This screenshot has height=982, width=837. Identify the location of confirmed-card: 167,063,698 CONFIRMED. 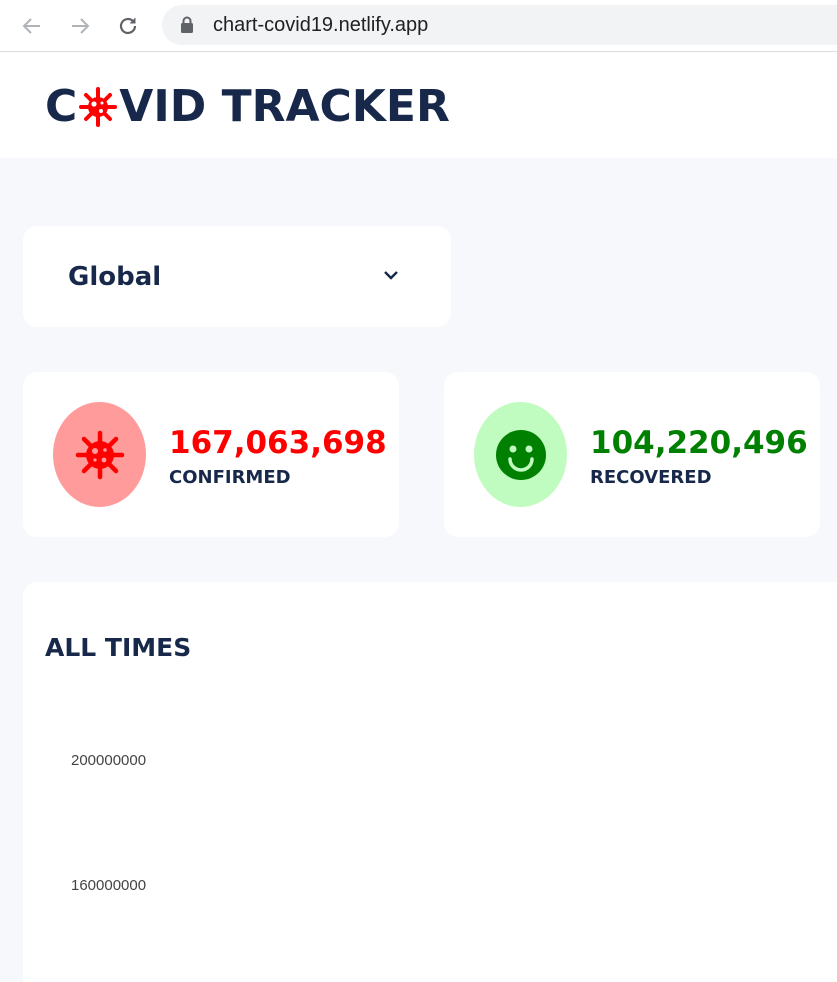
(211, 454).